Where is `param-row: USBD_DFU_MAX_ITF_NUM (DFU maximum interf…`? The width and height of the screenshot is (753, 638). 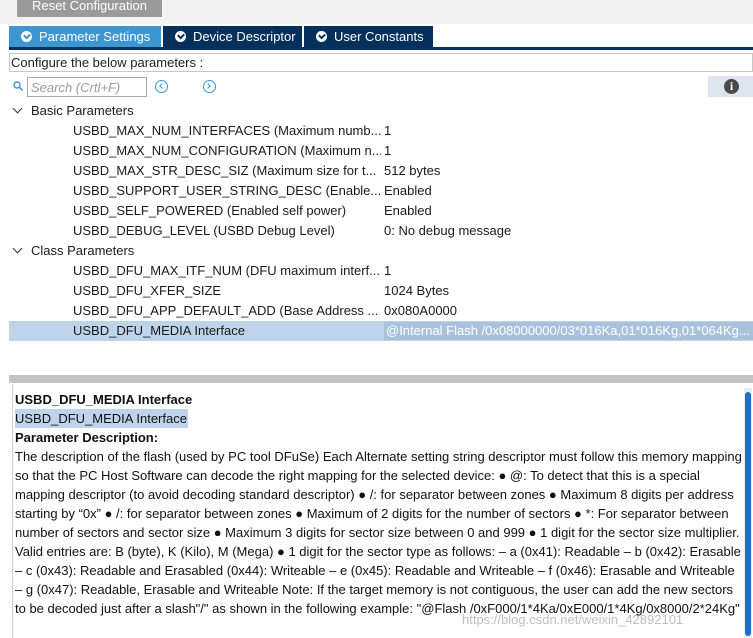
param-row: USBD_DFU_MAX_ITF_NUM (DFU maximum interf… is located at coordinates (381, 271).